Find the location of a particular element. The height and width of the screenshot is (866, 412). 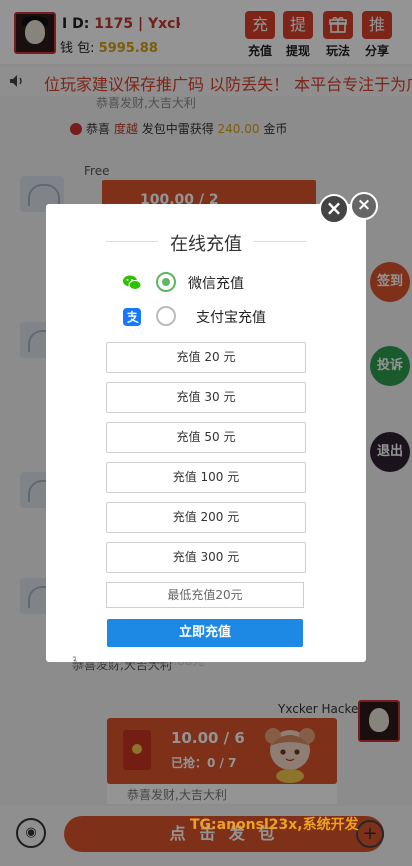

watermark-text: TG:anonsl23x,系统开发 is located at coordinates (274, 825).